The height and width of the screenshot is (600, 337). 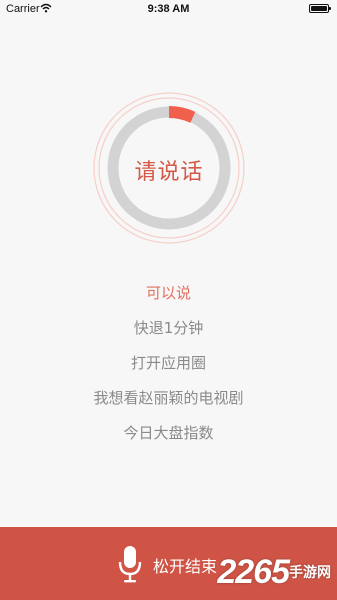 I want to click on suggestion-item: 今日大盘指数, so click(x=168, y=439).